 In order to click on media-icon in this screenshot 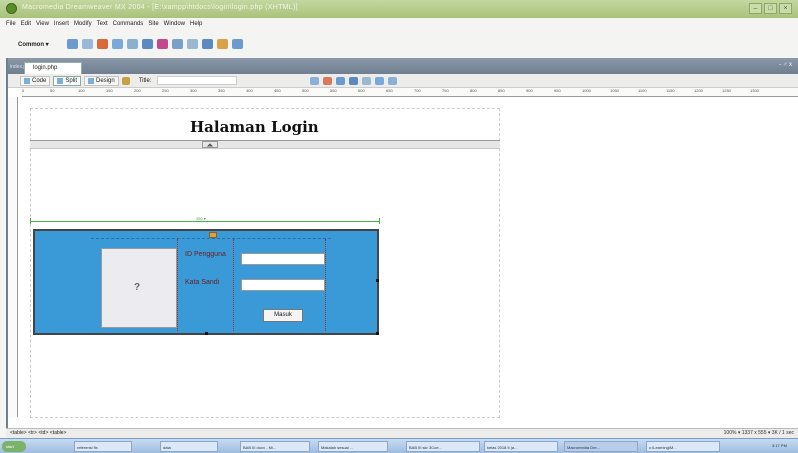, I will do `click(162, 44)`.